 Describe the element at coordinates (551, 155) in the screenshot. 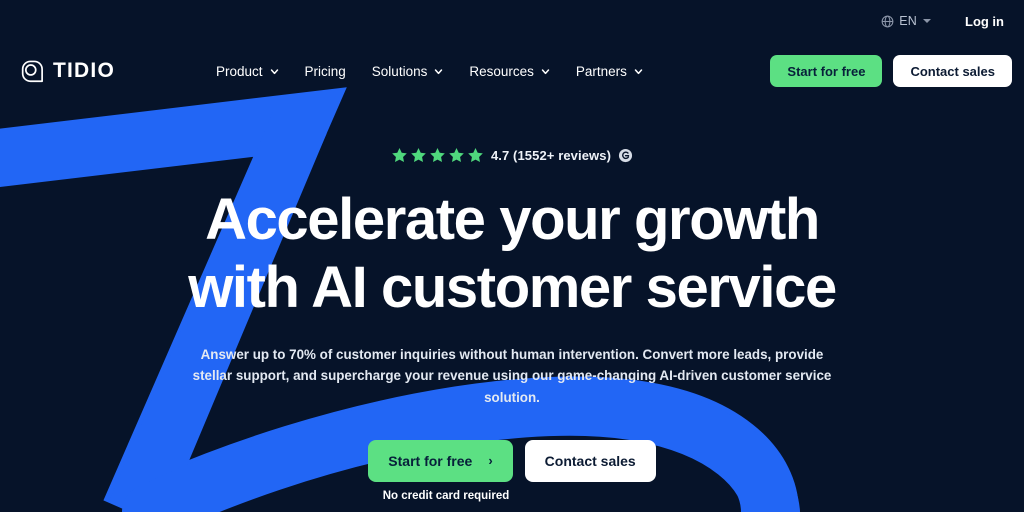

I see `rating-text: 4.7 (1552+ reviews)` at that location.